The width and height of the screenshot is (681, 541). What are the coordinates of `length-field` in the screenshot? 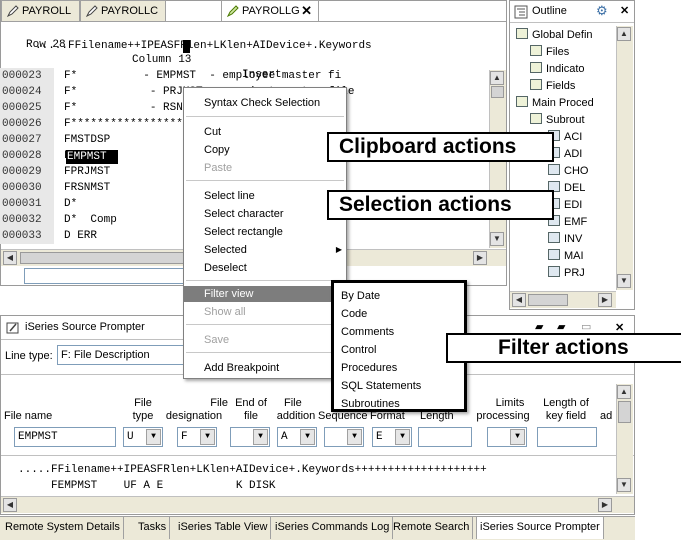 It's located at (445, 437).